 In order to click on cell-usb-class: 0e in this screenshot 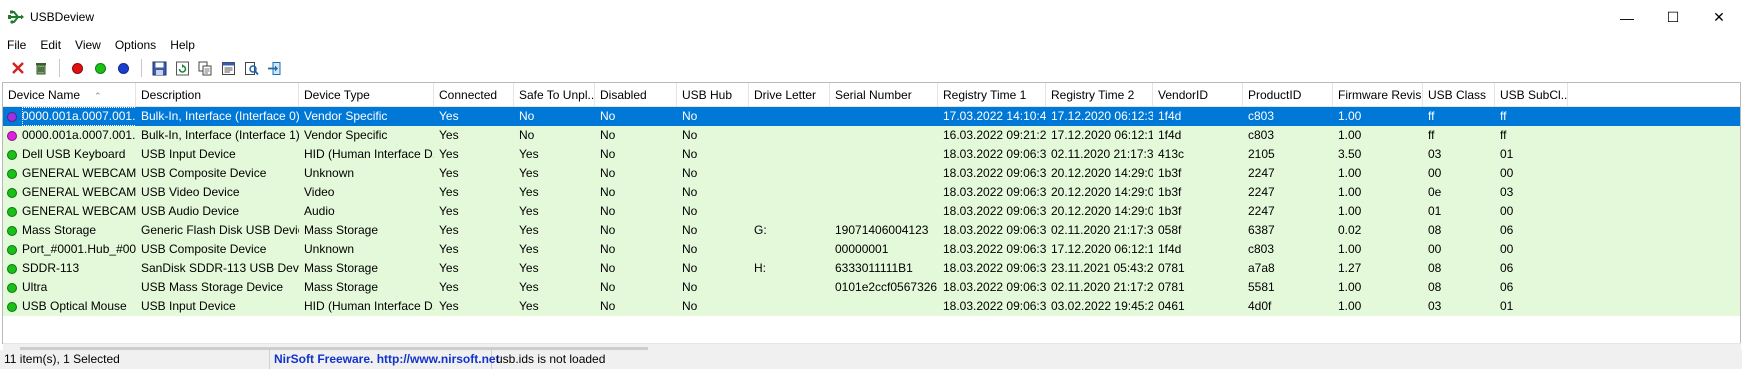, I will do `click(1435, 192)`.